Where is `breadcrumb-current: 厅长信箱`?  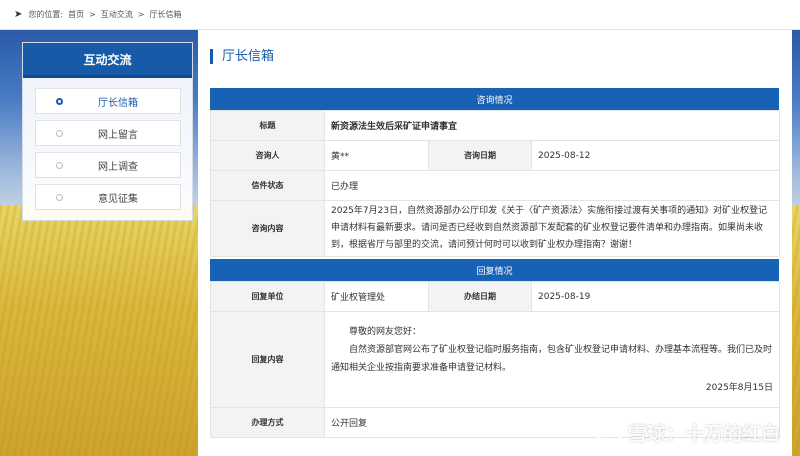
breadcrumb-current: 厅长信箱 is located at coordinates (166, 14).